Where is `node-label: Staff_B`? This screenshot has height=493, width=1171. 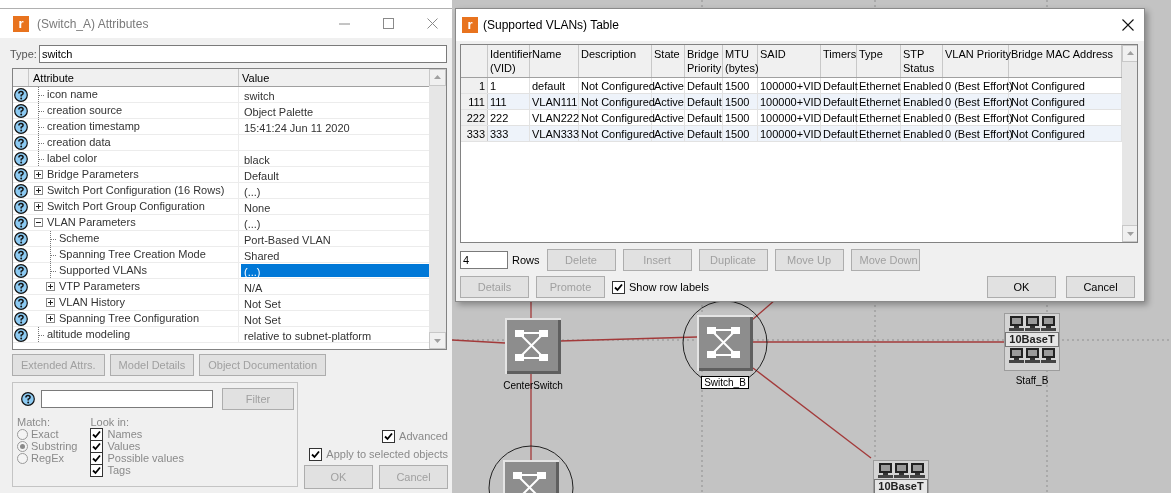
node-label: Staff_B is located at coordinates (1032, 380).